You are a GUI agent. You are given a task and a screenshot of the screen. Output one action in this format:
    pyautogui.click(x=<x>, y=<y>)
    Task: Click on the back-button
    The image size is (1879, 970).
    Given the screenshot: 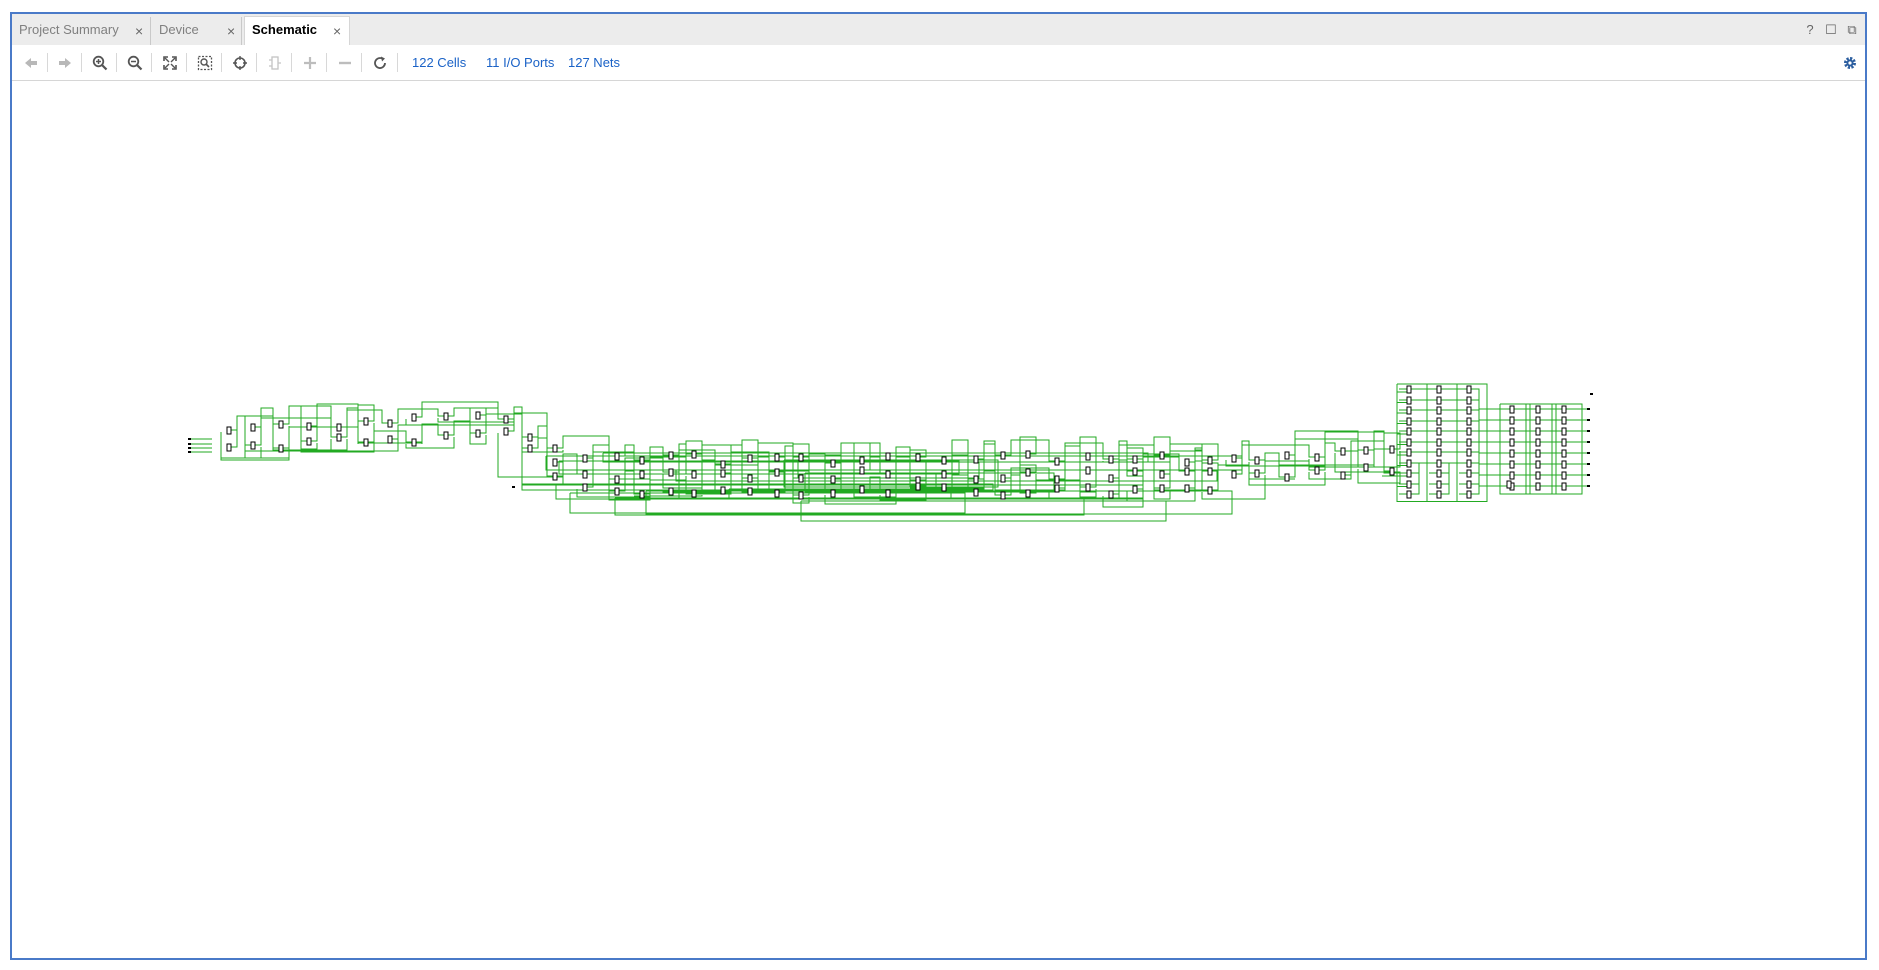 What is the action you would take?
    pyautogui.click(x=31, y=63)
    